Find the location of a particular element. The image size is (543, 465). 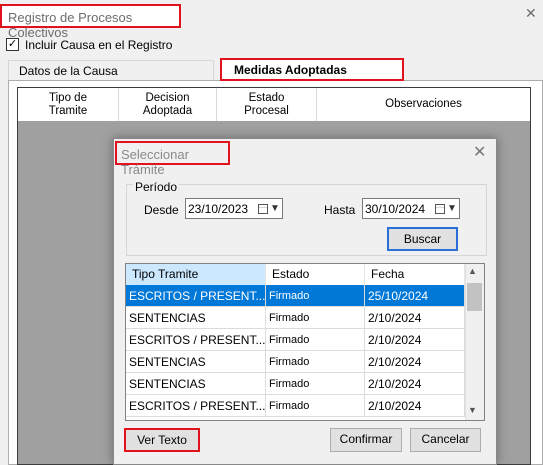

dialog-title: Seleccionar Trámite is located at coordinates (172, 159).